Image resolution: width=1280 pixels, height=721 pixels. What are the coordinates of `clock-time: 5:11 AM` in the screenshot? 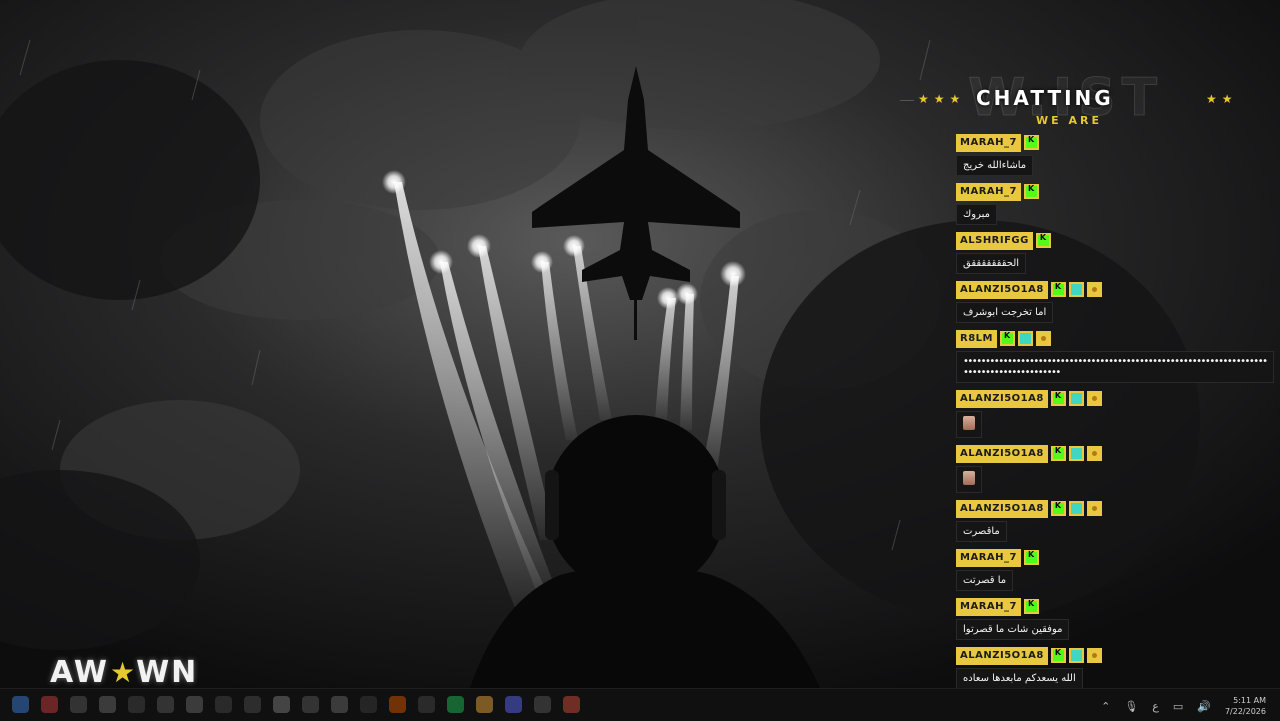 It's located at (1249, 700).